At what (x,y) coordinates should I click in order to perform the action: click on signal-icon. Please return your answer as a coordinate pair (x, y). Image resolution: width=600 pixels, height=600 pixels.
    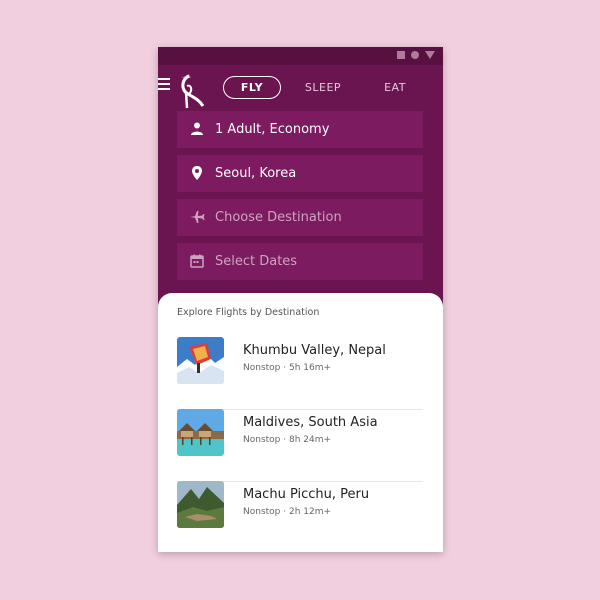
    Looking at the image, I should click on (430, 55).